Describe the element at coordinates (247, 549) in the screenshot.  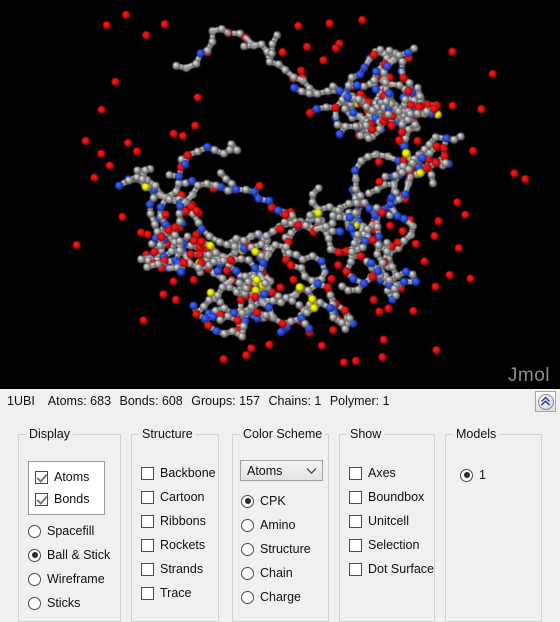
I see `radio-structure` at that location.